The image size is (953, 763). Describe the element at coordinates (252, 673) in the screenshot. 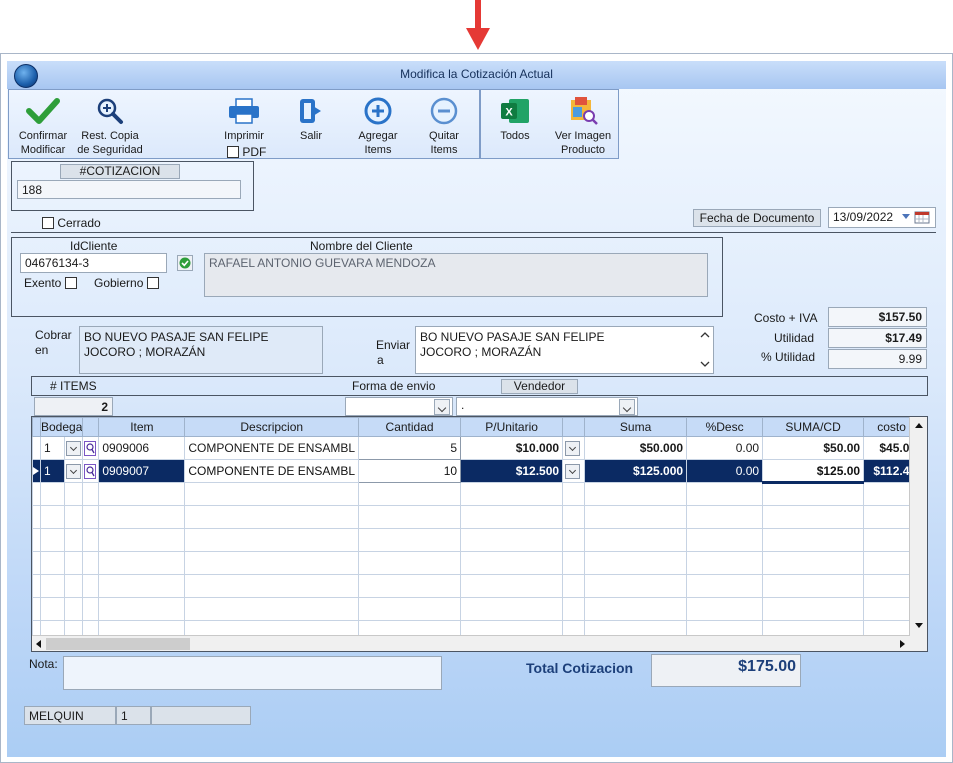

I see `note-field` at that location.